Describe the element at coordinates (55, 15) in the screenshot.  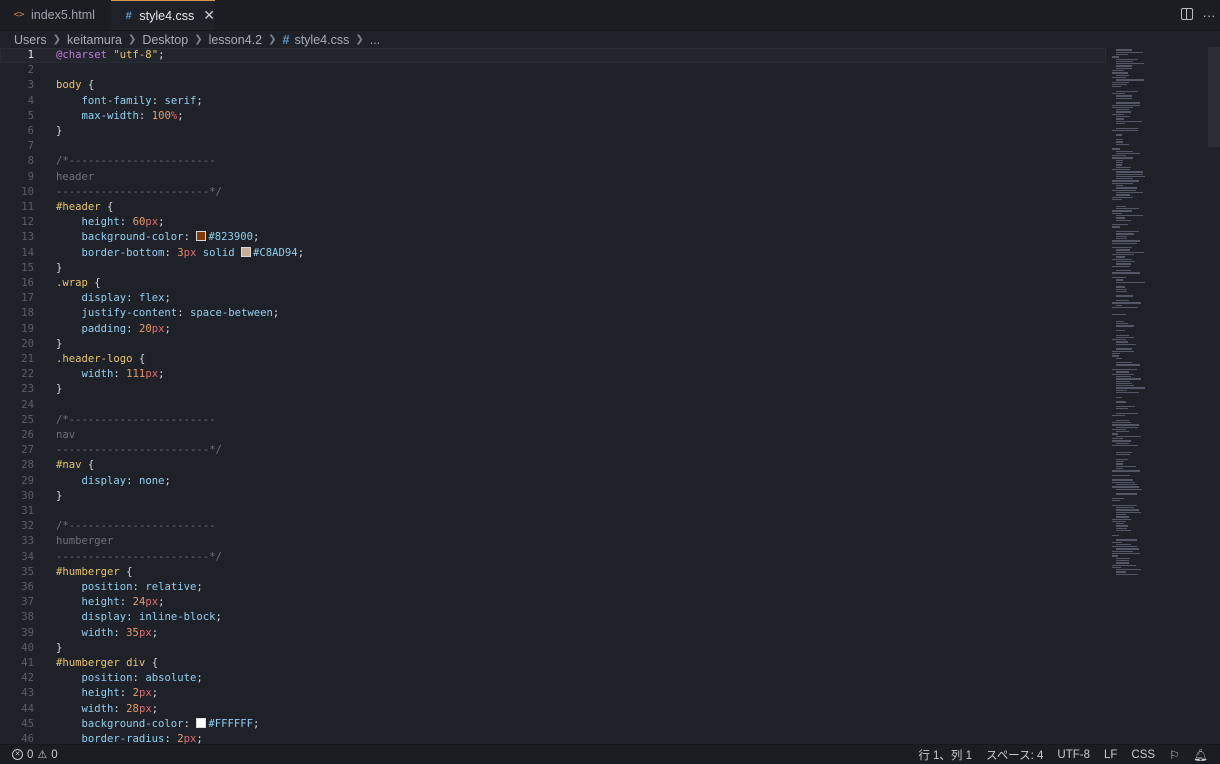
I see `tab-index5-html: <> index5.html` at that location.